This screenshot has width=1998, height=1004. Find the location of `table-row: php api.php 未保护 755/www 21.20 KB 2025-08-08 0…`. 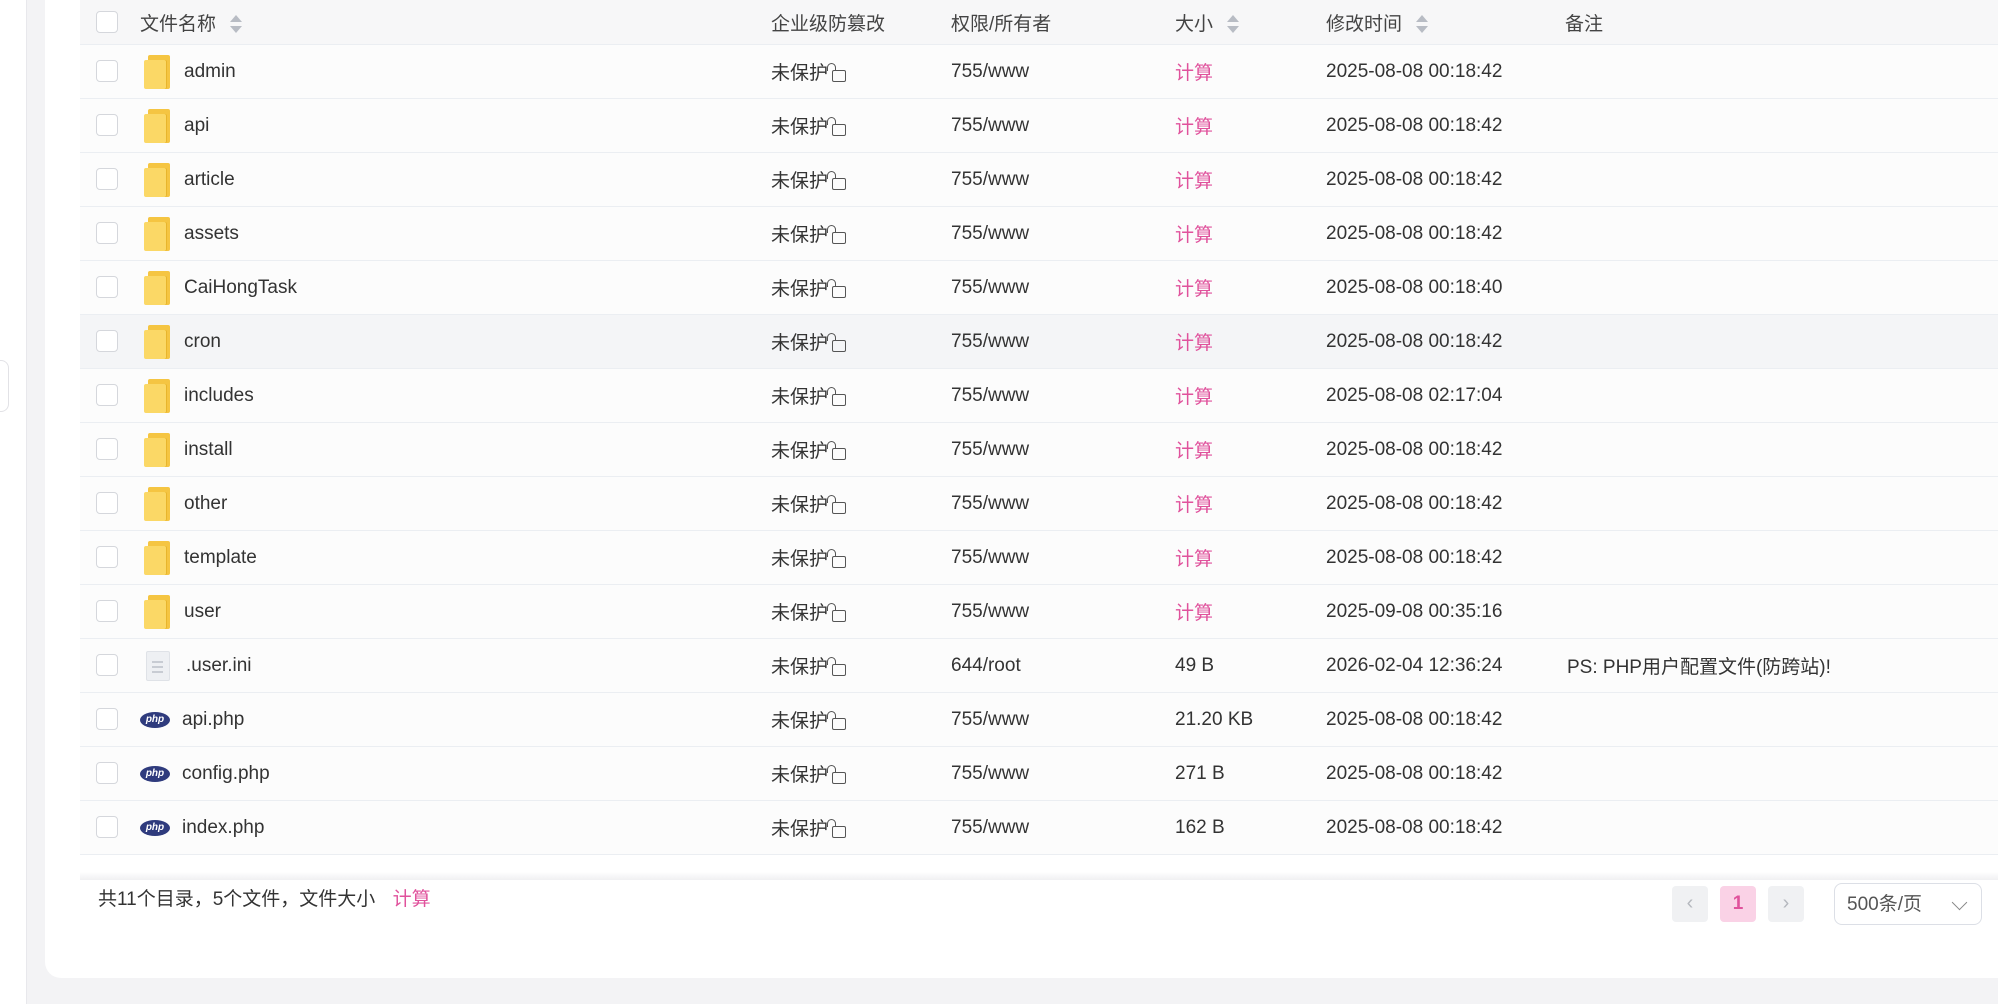

table-row: php api.php 未保护 755/www 21.20 KB 2025-08-08 0… is located at coordinates (1039, 719).